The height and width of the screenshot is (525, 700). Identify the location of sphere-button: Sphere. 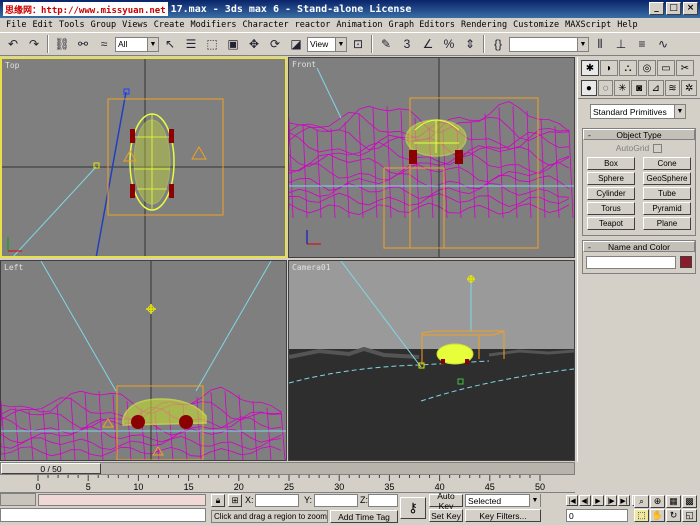
(611, 178).